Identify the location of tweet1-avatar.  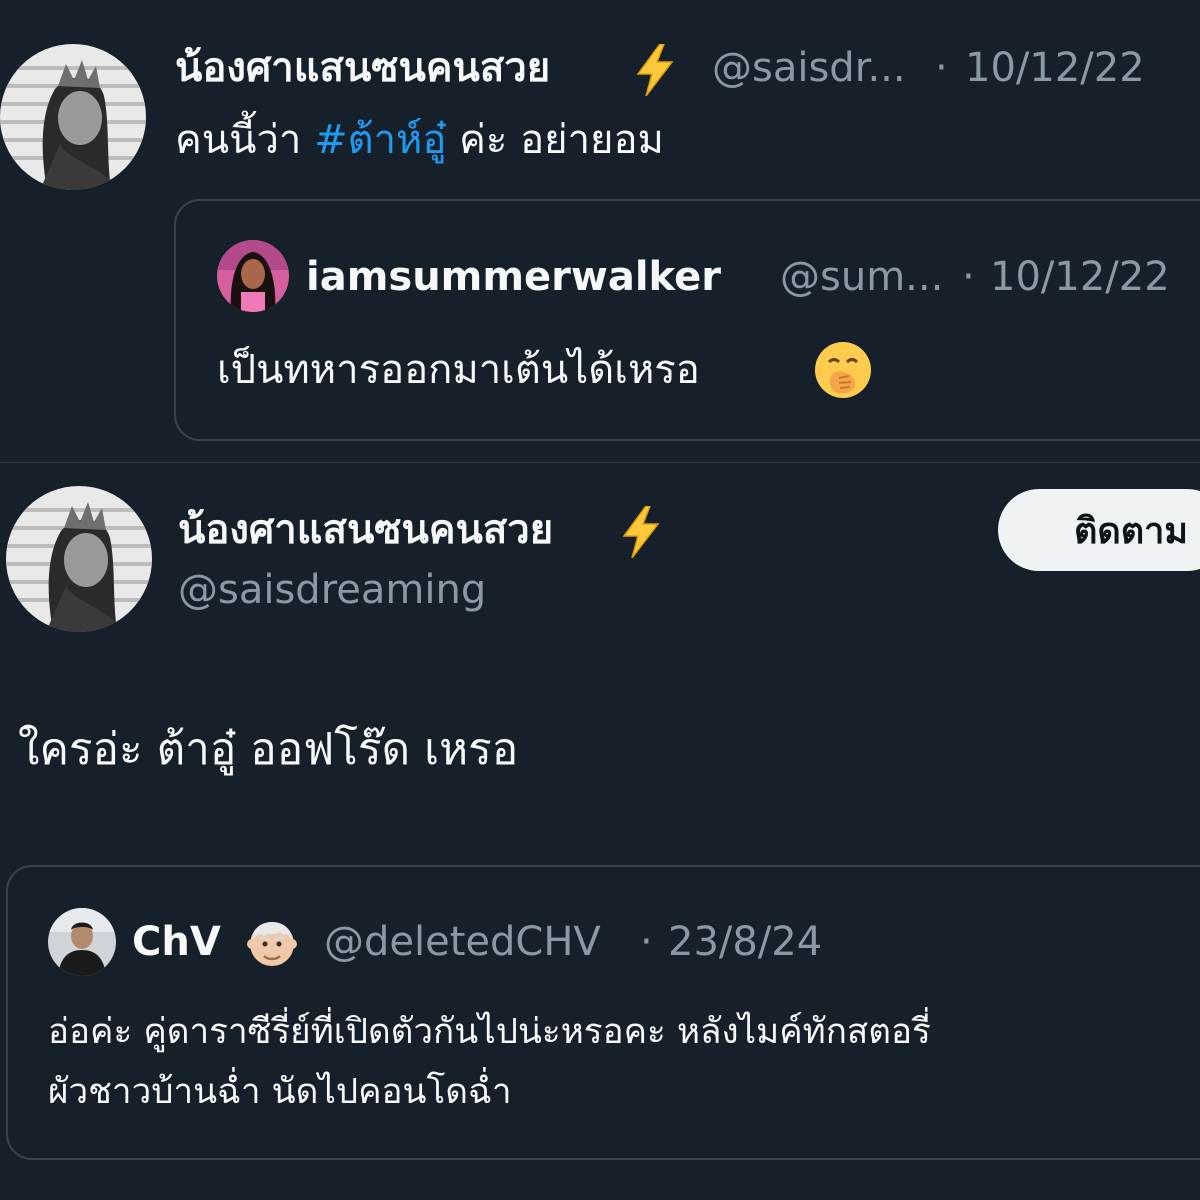
(73, 117).